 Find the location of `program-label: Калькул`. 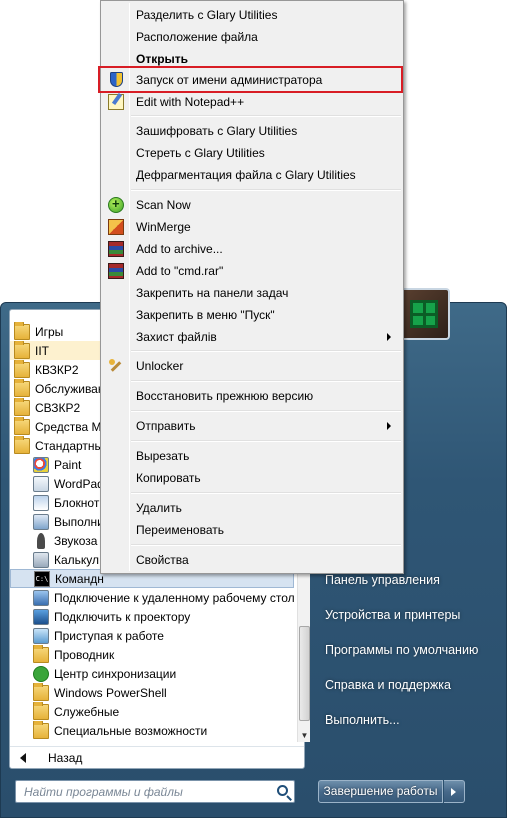

program-label: Калькул is located at coordinates (77, 559).